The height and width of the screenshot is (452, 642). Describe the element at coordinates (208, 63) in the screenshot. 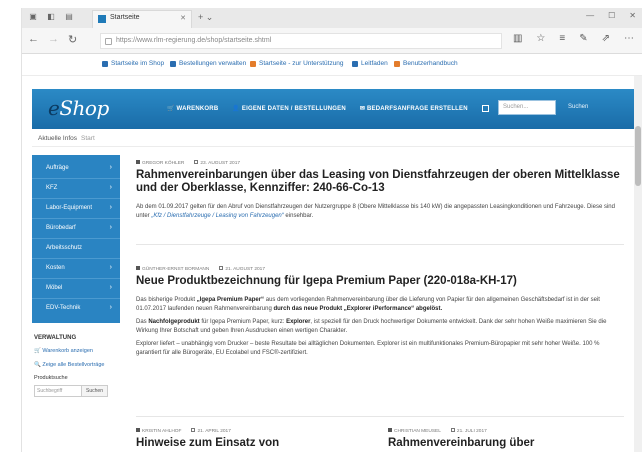

I see `favorite-link-2: Bestellungen verwalten` at that location.